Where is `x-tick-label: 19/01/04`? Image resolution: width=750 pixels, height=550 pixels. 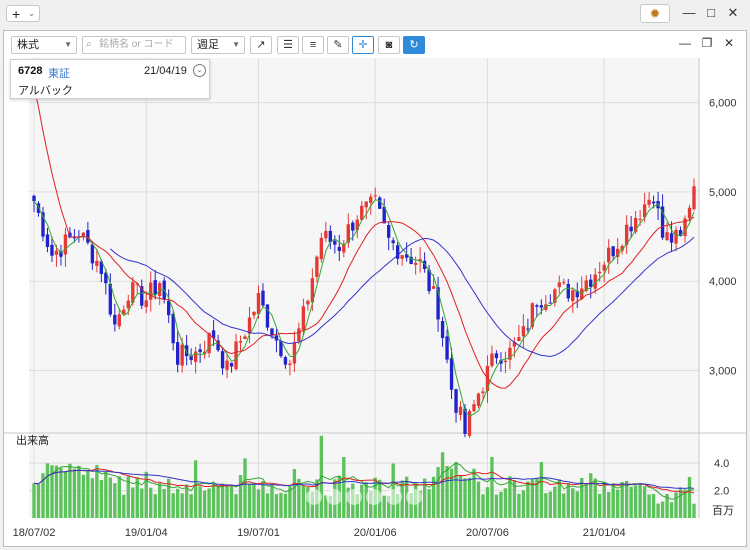 x-tick-label: 19/01/04 is located at coordinates (146, 533).